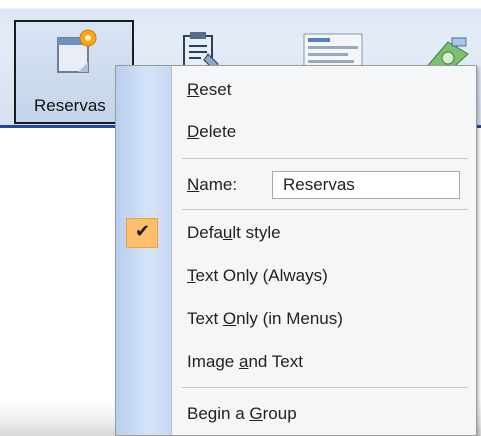 The image size is (481, 436). I want to click on menu-item-image-and-text: Image and Text, so click(322, 362).